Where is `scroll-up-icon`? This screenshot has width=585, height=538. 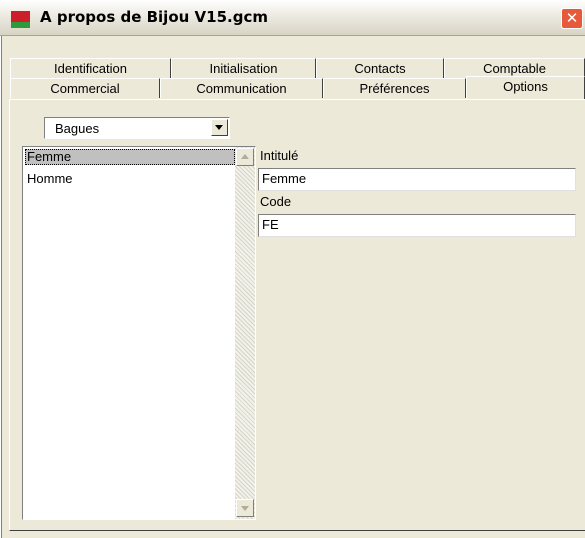
scroll-up-icon is located at coordinates (245, 156).